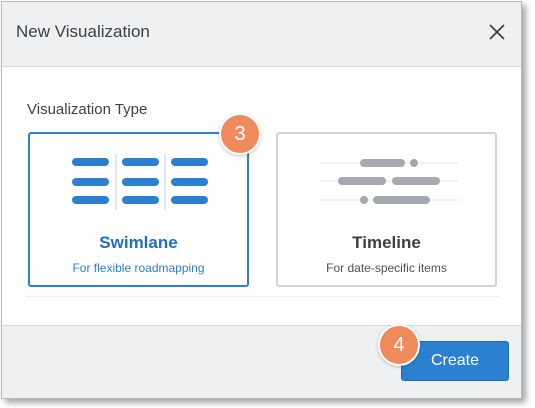 The height and width of the screenshot is (408, 535). Describe the element at coordinates (399, 345) in the screenshot. I see `step-4-badge: 4` at that location.